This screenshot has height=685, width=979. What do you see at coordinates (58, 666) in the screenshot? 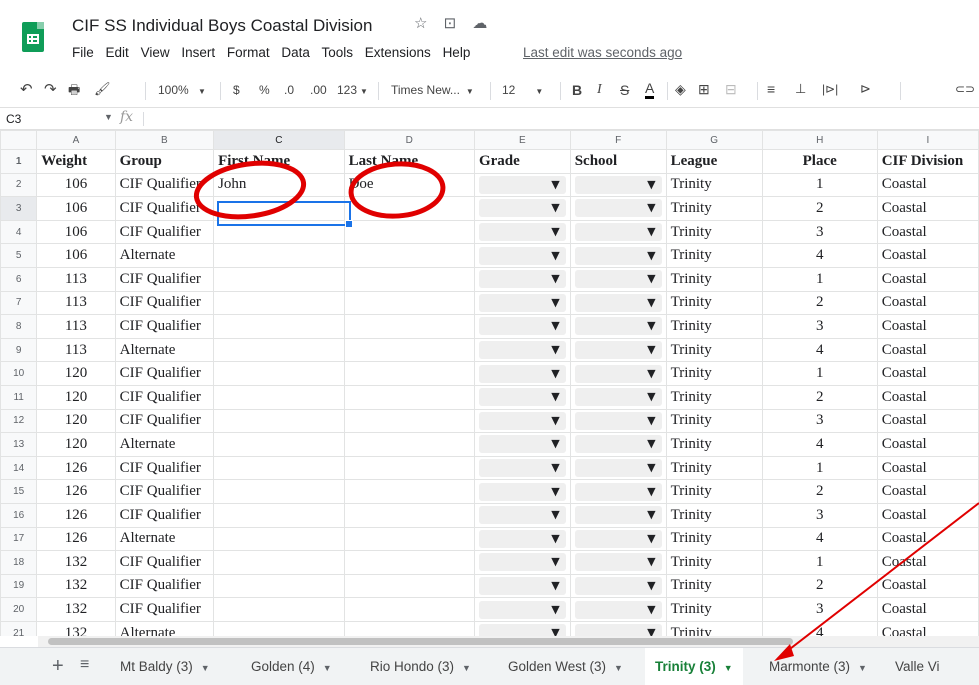
I see `add-sheet-button: +` at bounding box center [58, 666].